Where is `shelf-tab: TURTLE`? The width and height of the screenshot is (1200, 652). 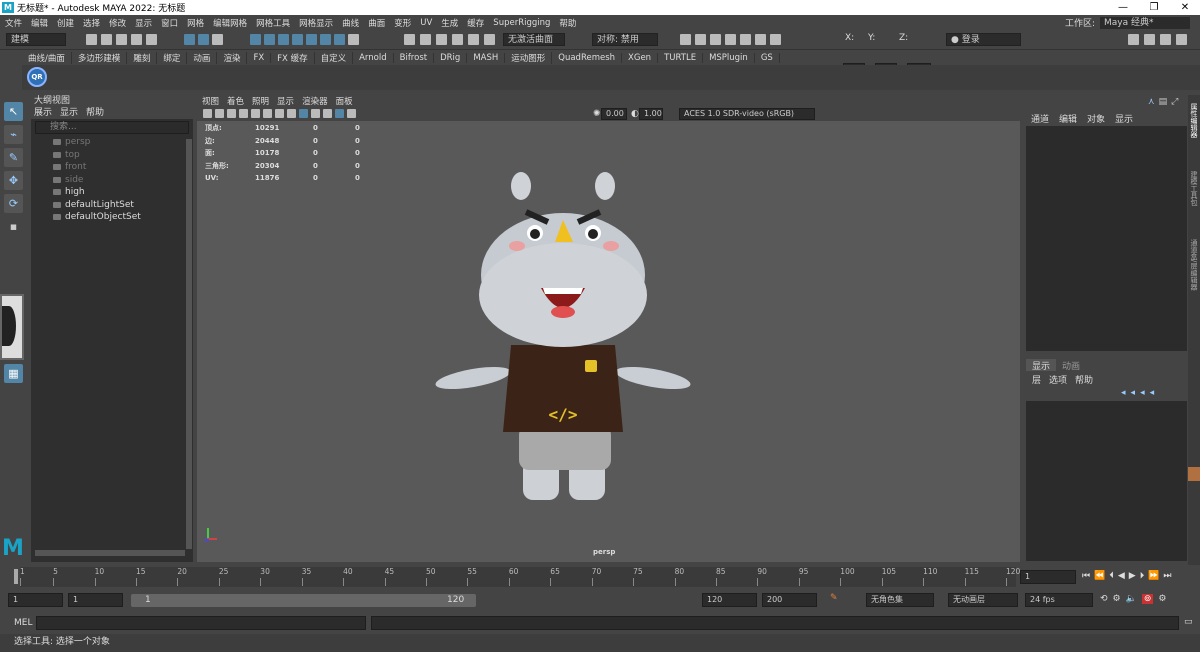
shelf-tab: TURTLE is located at coordinates (681, 58).